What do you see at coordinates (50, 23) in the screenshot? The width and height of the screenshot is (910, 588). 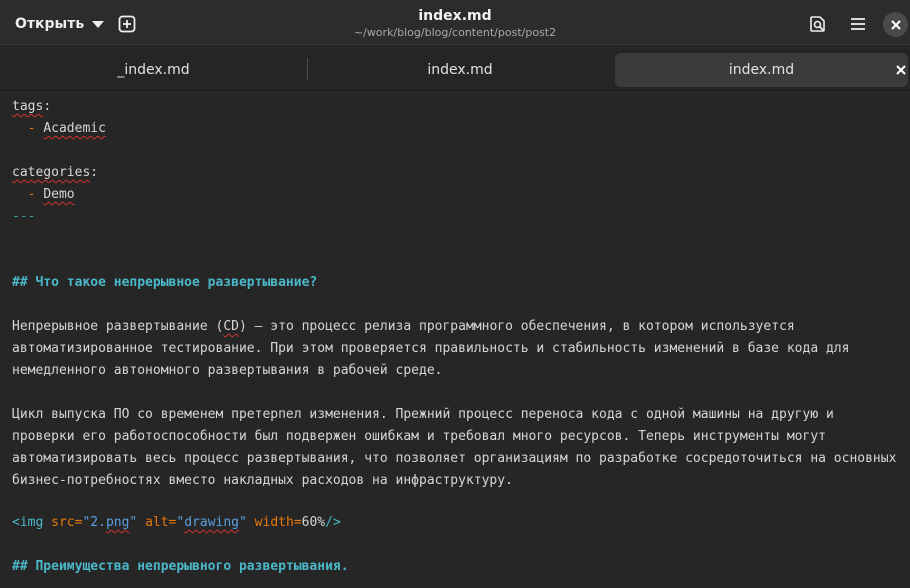 I see `open-button-label: Открыть` at bounding box center [50, 23].